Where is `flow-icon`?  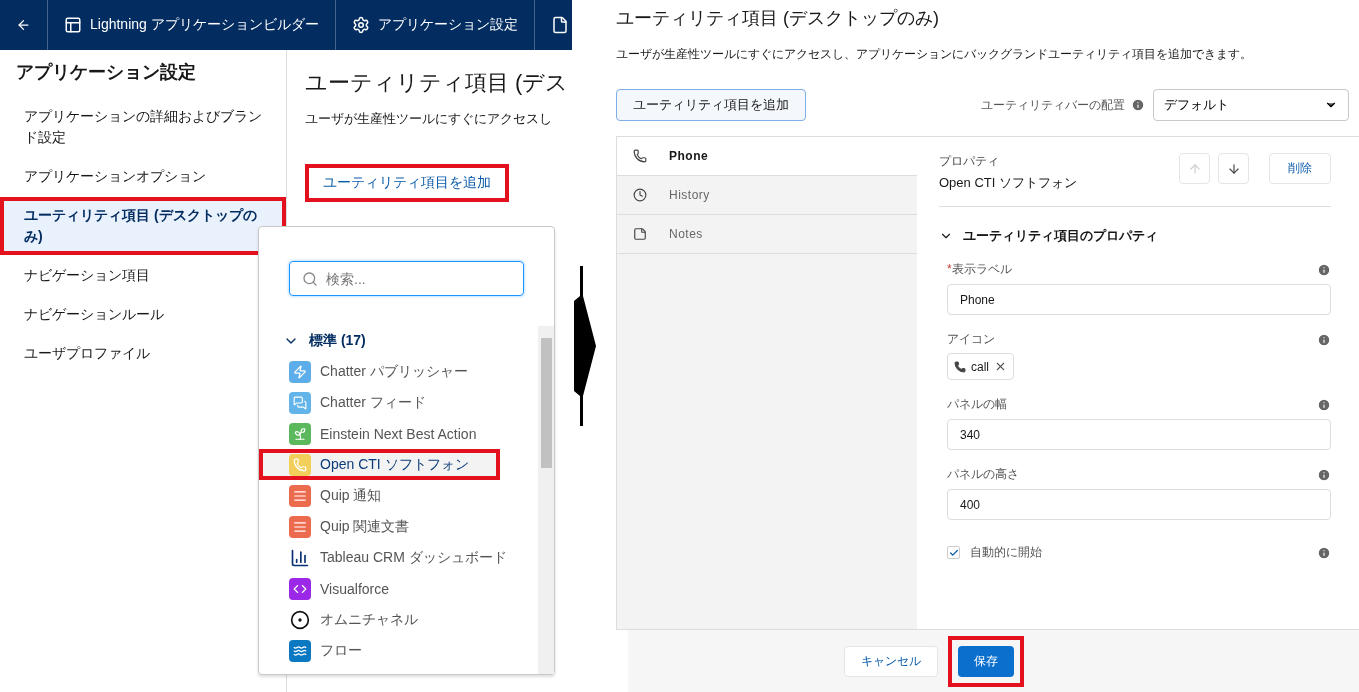
flow-icon is located at coordinates (300, 650).